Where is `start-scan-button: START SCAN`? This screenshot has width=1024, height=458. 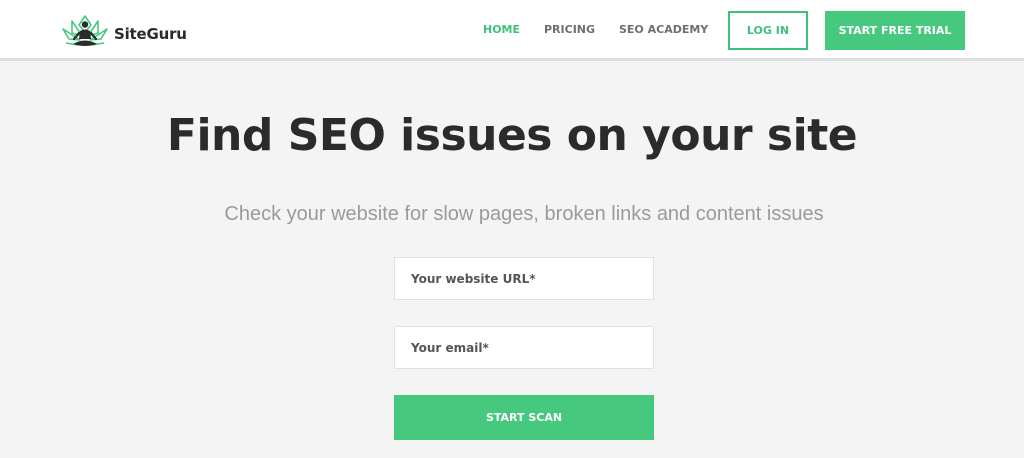
start-scan-button: START SCAN is located at coordinates (524, 417).